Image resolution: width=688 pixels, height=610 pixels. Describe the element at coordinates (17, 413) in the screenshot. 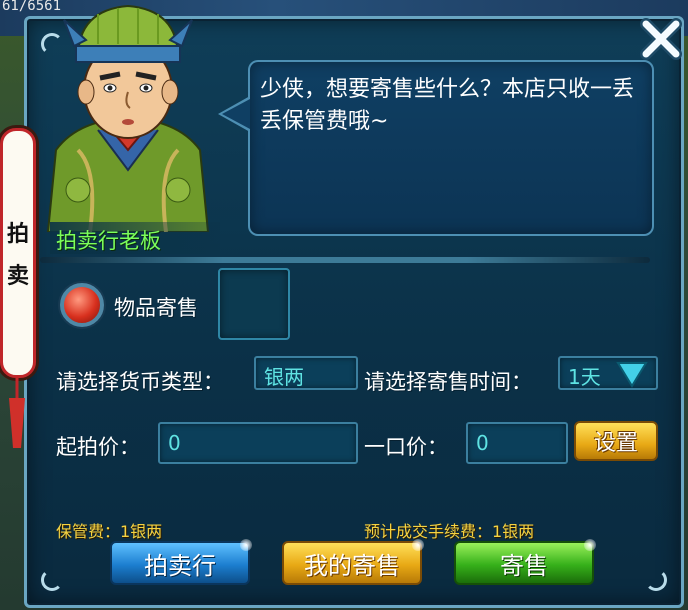

I see `tassel-ornament` at that location.